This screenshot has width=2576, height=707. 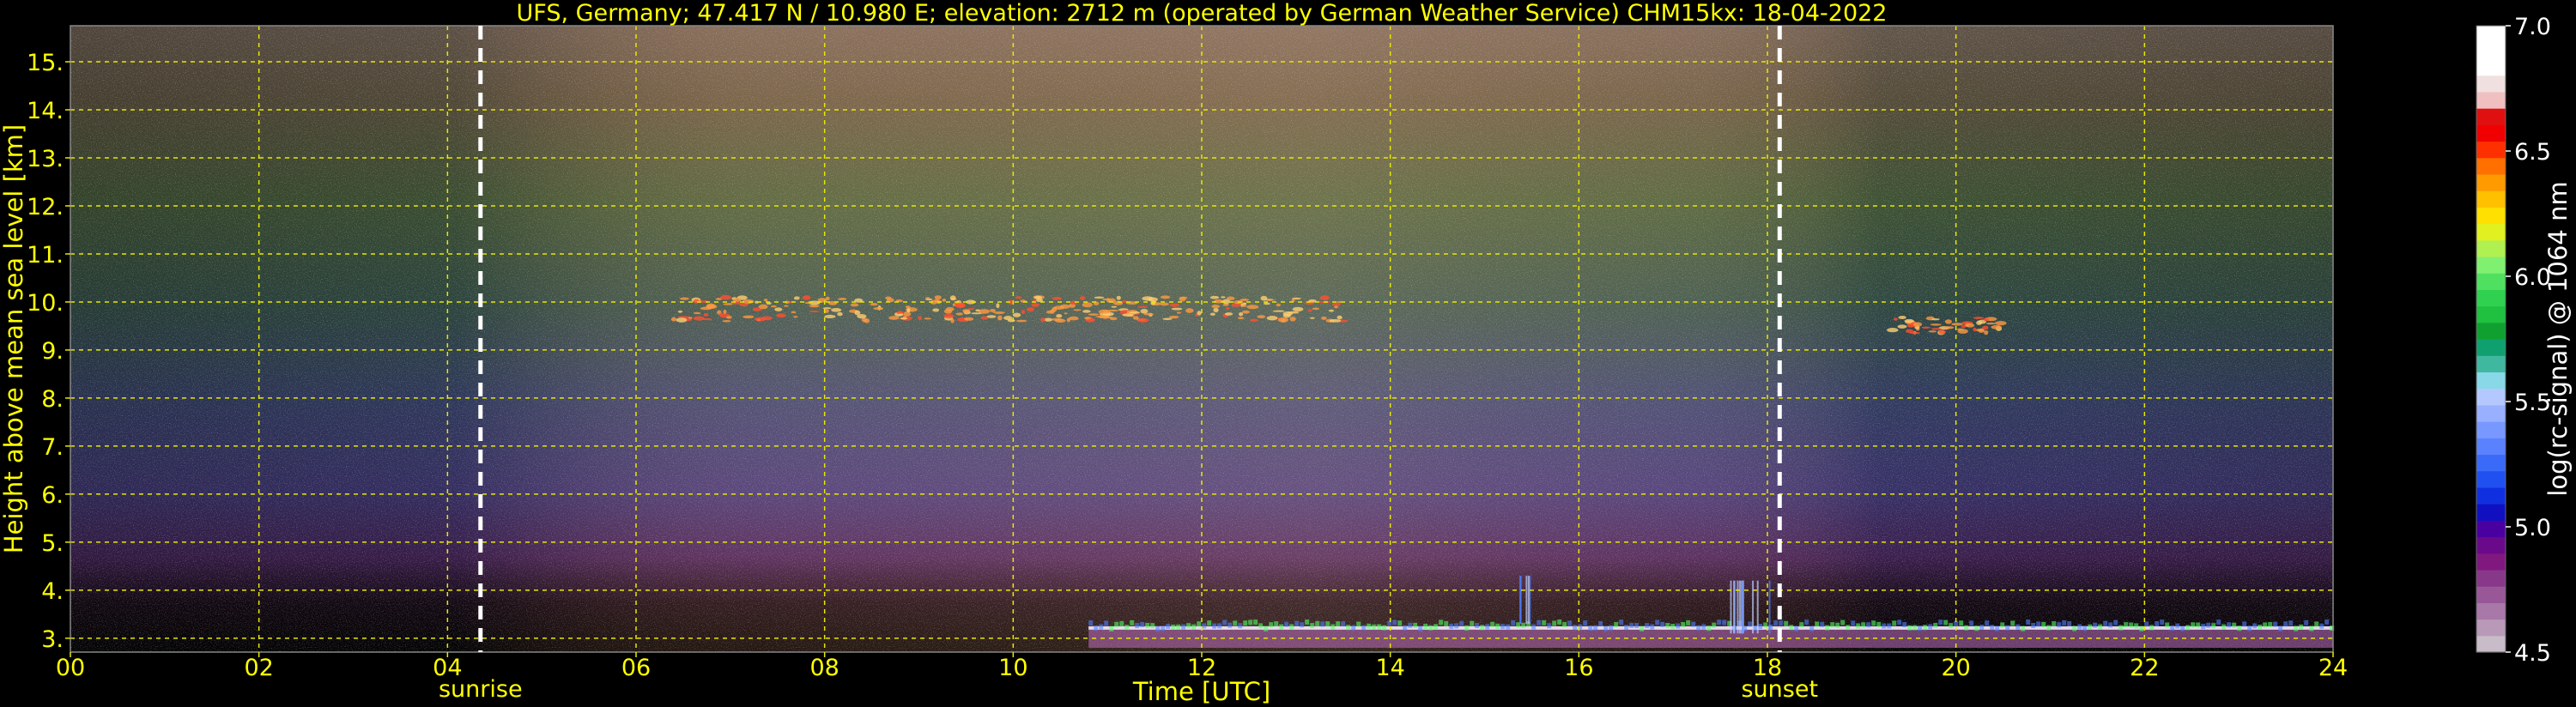 What do you see at coordinates (824, 668) in the screenshot?
I see `x-tick-label: 08` at bounding box center [824, 668].